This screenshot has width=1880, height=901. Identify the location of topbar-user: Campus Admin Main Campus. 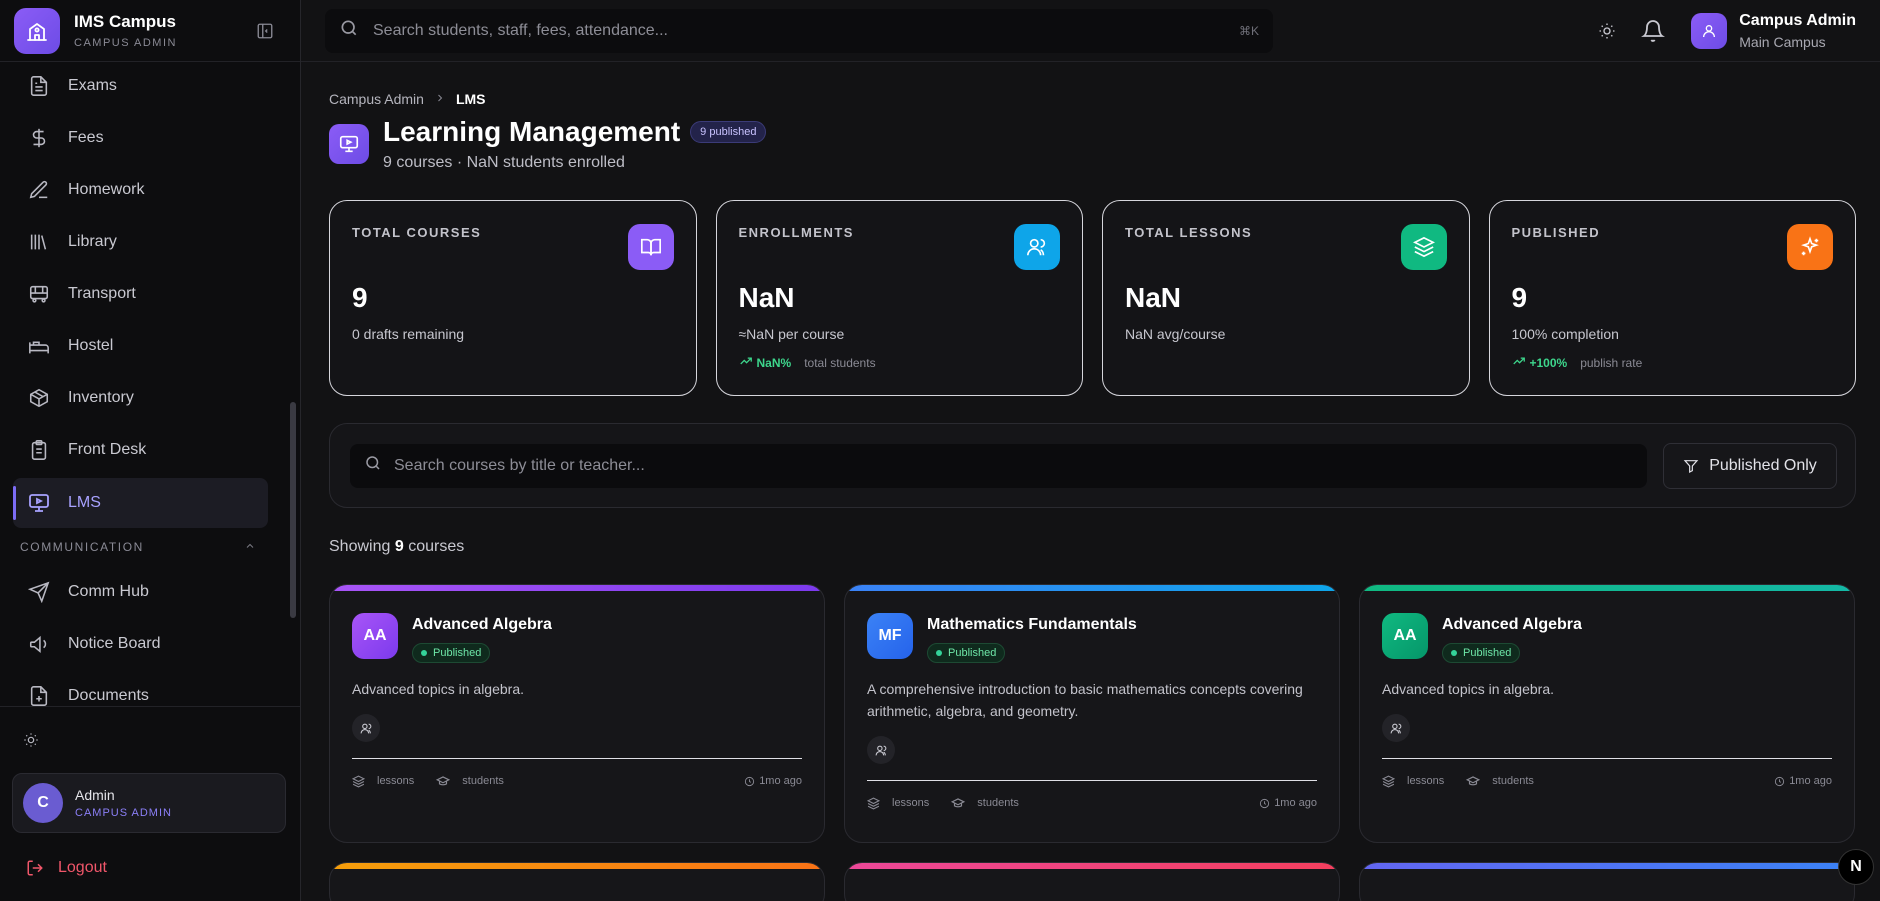
(1797, 31).